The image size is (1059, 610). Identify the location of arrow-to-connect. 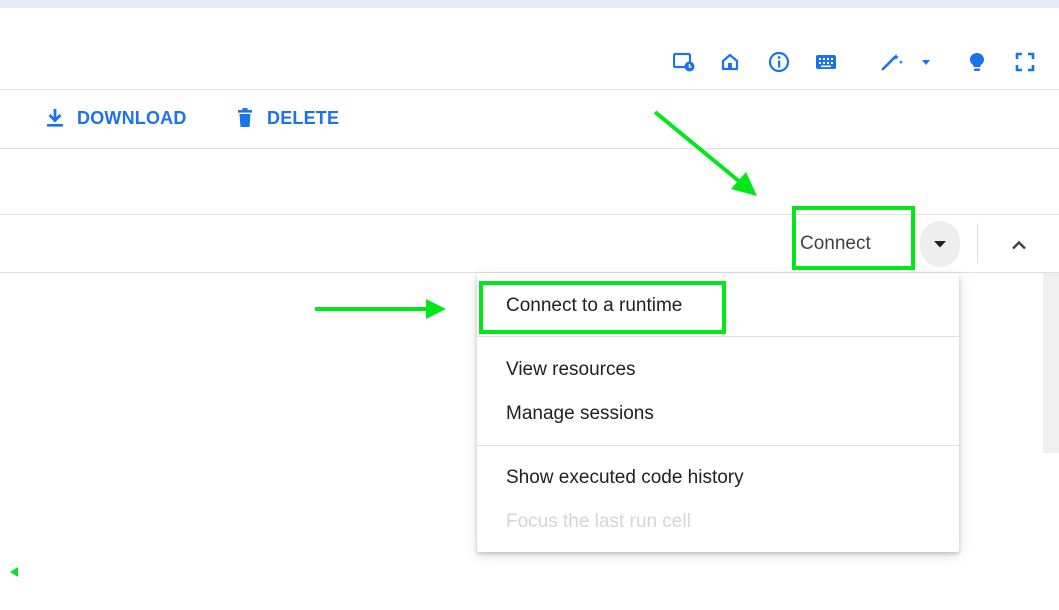
(697, 147).